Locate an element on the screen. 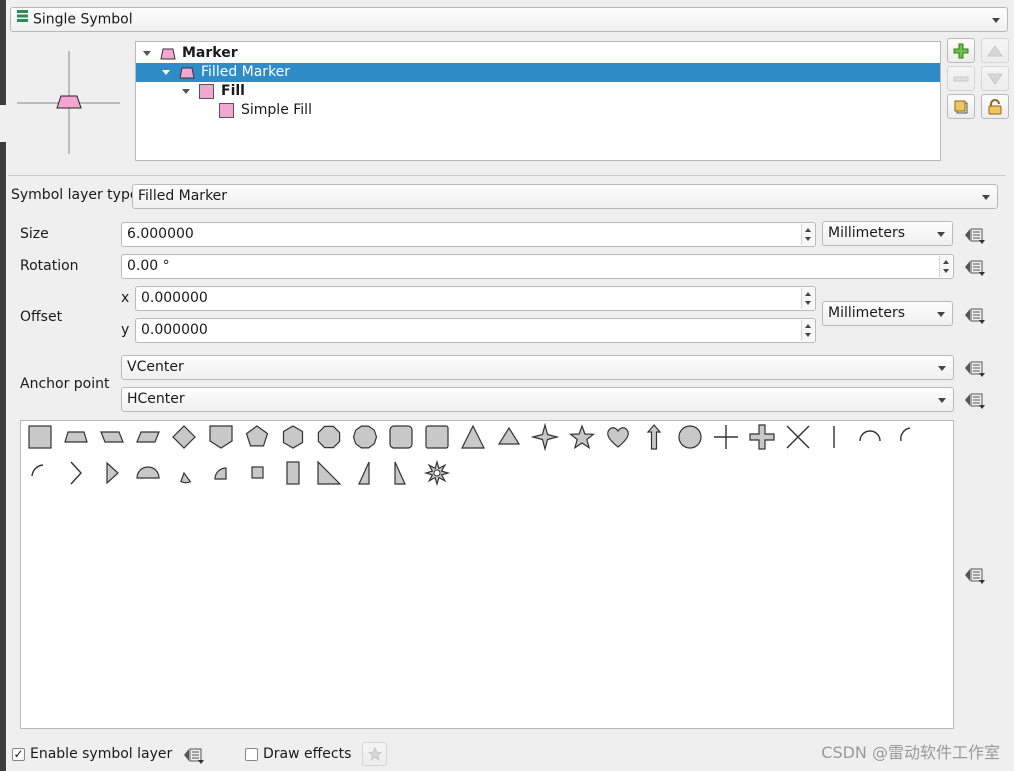 The image size is (1014, 771). shape-diagonal-half-square-icon is located at coordinates (329, 473).